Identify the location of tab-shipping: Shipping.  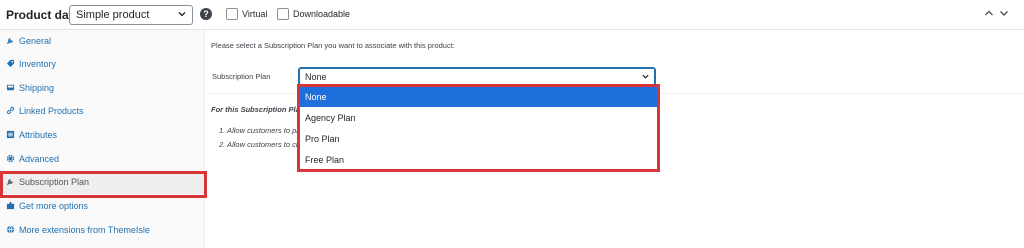
(102, 88).